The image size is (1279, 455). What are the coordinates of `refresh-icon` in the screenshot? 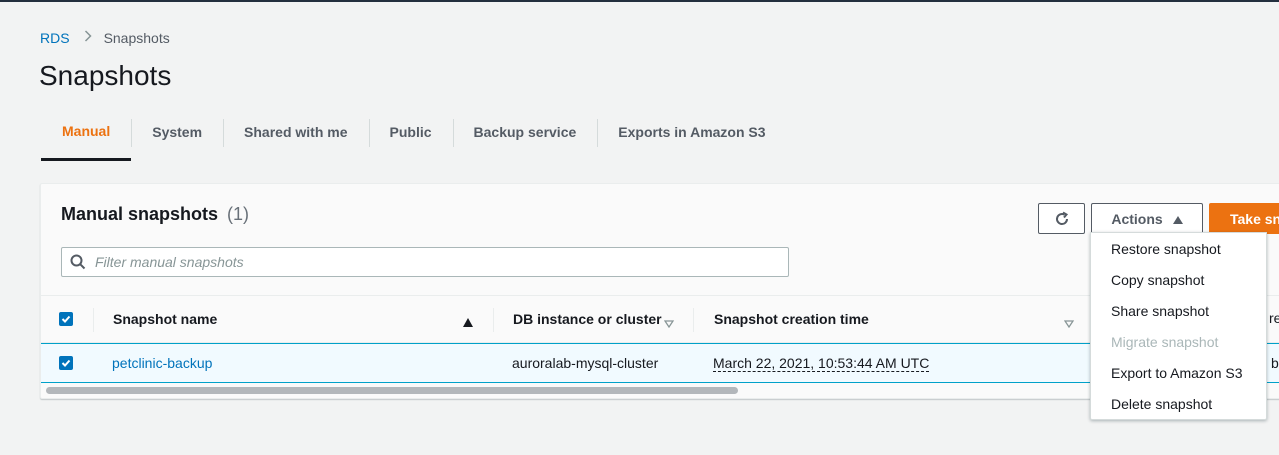 It's located at (1061, 218).